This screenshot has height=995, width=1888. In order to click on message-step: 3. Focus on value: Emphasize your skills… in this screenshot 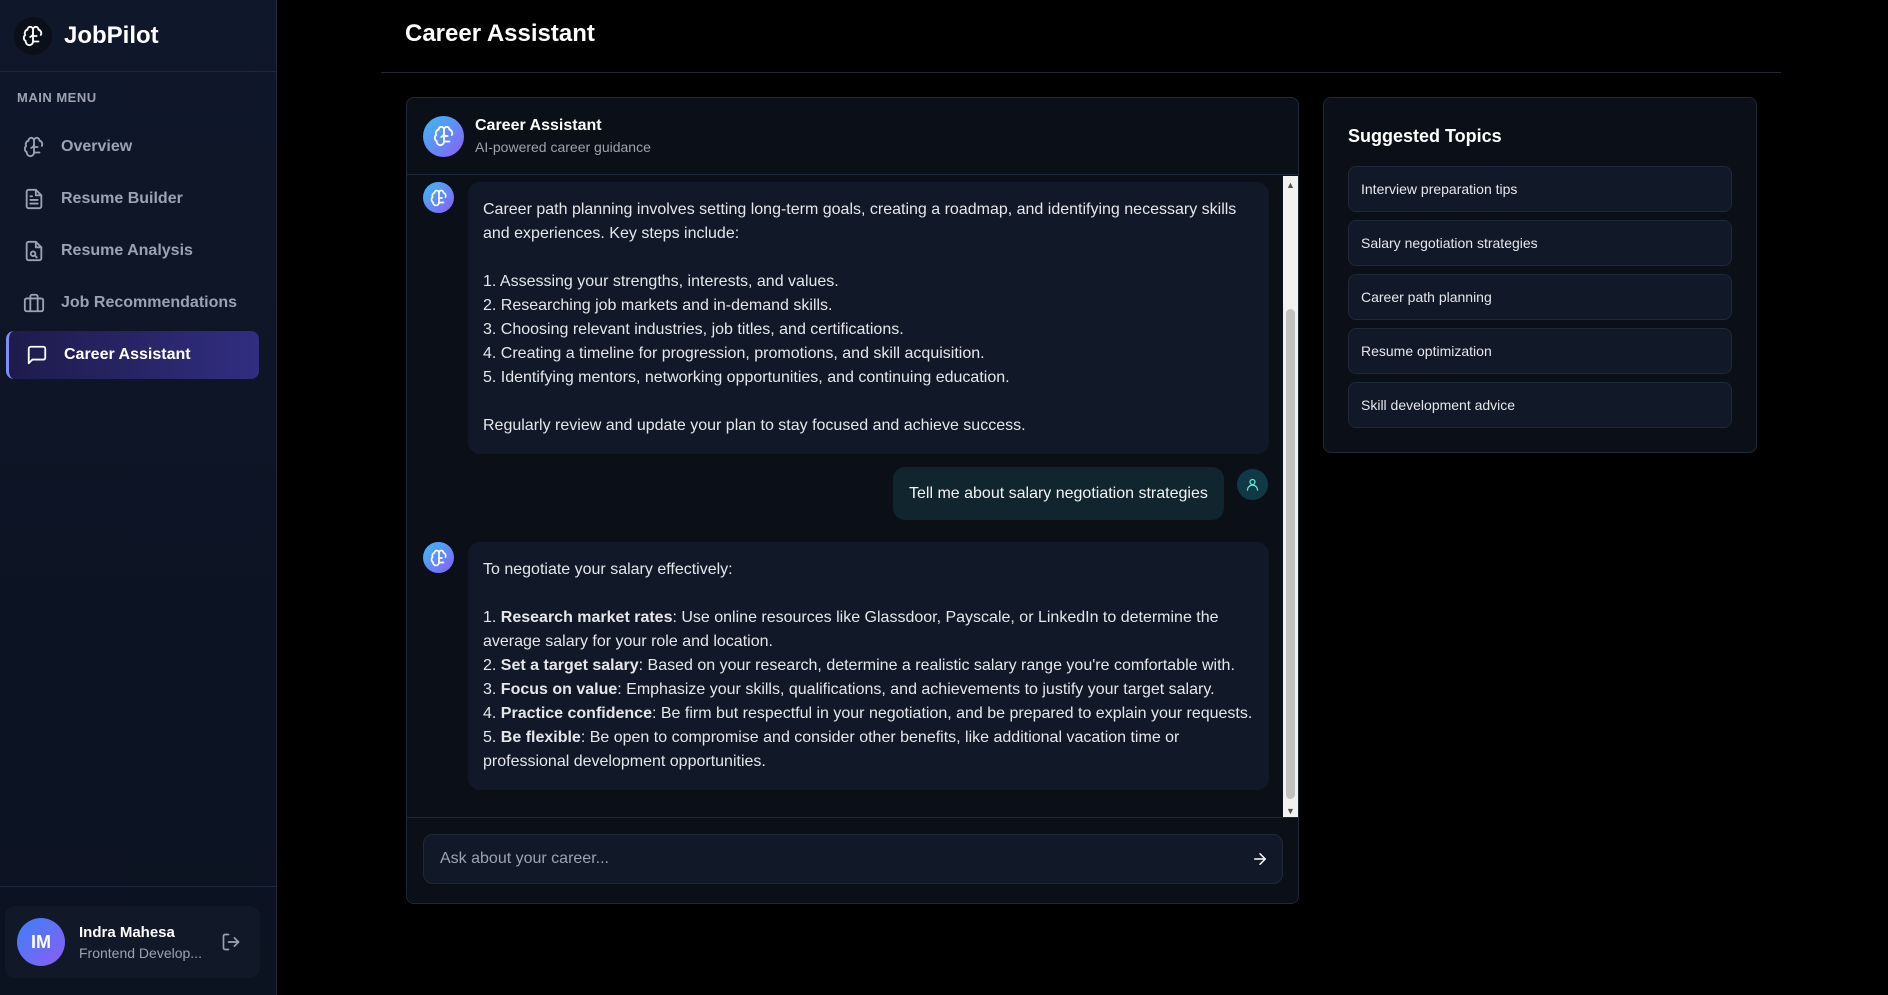, I will do `click(849, 689)`.